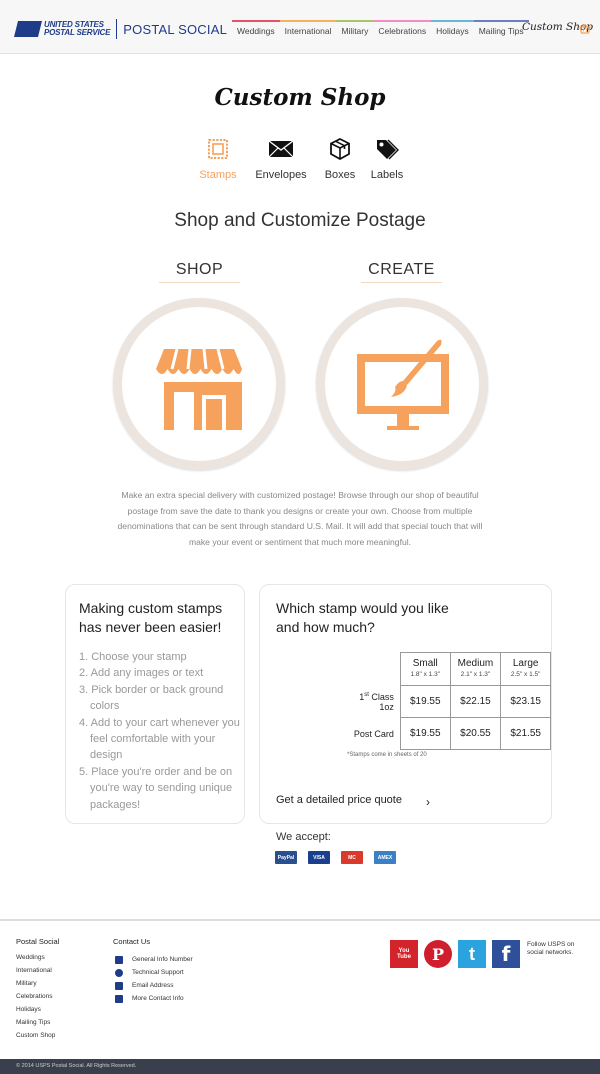  I want to click on price-heading: Which stamp would you like and how much?, so click(362, 617).